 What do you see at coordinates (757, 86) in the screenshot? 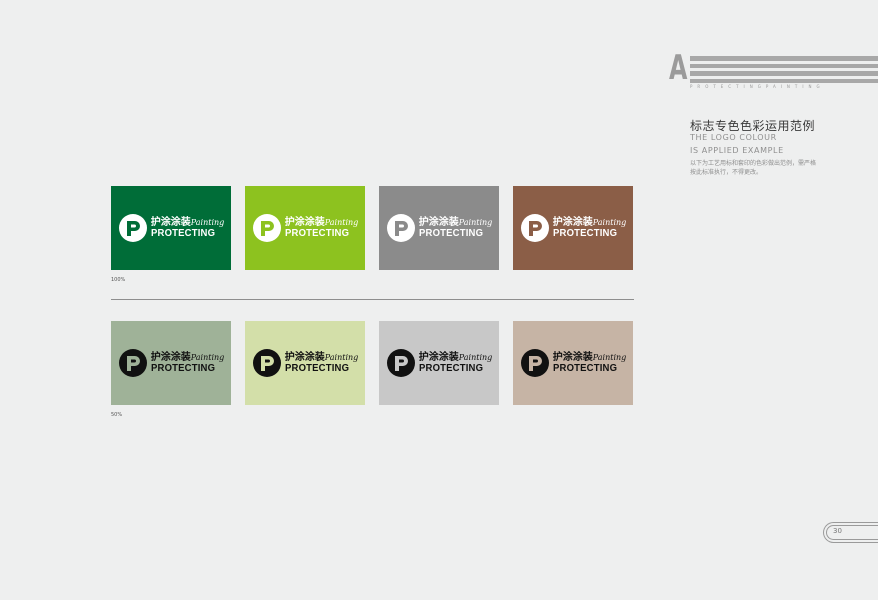
I see `section-code: PROTECTINGPAINTING` at bounding box center [757, 86].